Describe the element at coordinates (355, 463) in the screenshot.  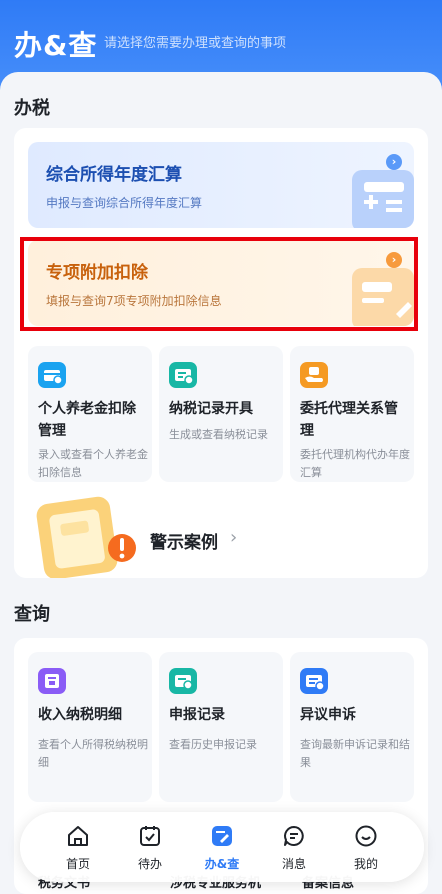
I see `tile-description: 委托代理机构代办年度汇算` at that location.